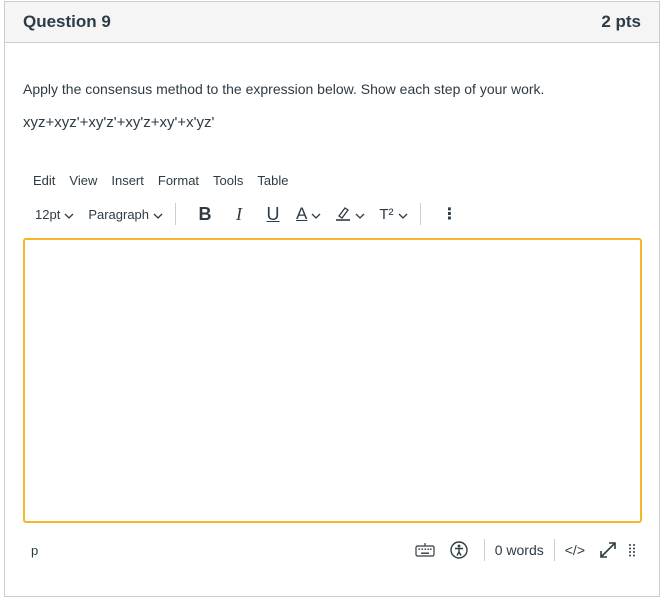 The image size is (664, 606). I want to click on menu-edit: Edit, so click(44, 180).